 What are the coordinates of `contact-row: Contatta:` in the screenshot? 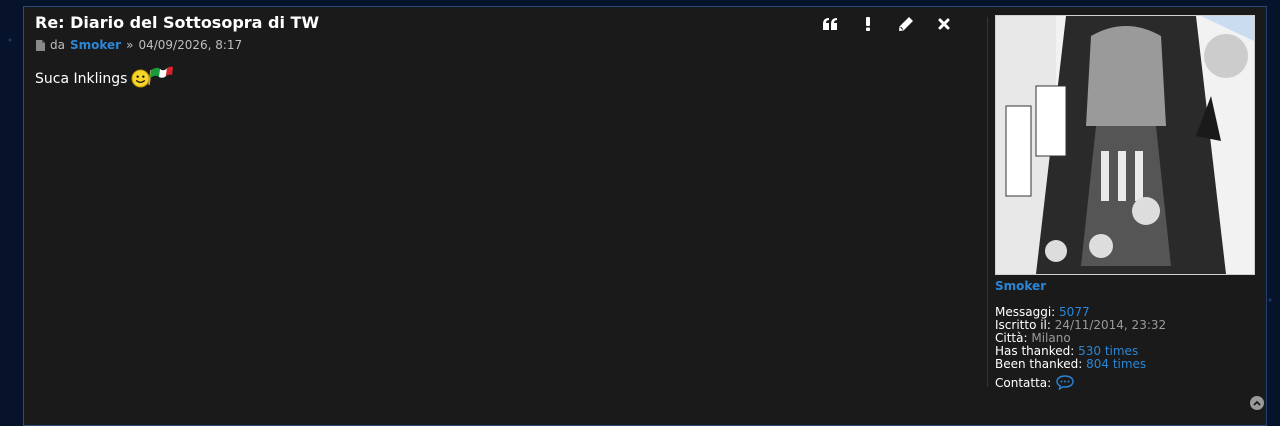 It's located at (1126, 382).